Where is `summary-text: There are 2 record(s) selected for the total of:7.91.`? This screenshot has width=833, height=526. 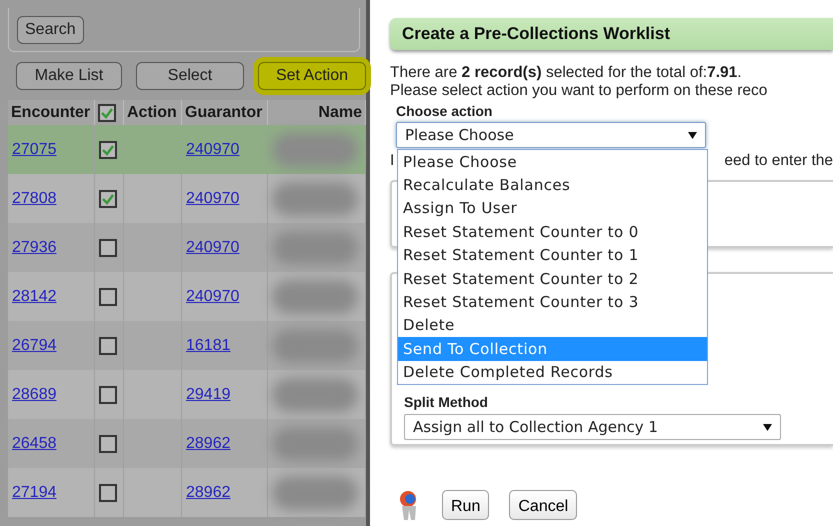
summary-text: There are 2 record(s) selected for the total of:7.91. is located at coordinates (566, 73).